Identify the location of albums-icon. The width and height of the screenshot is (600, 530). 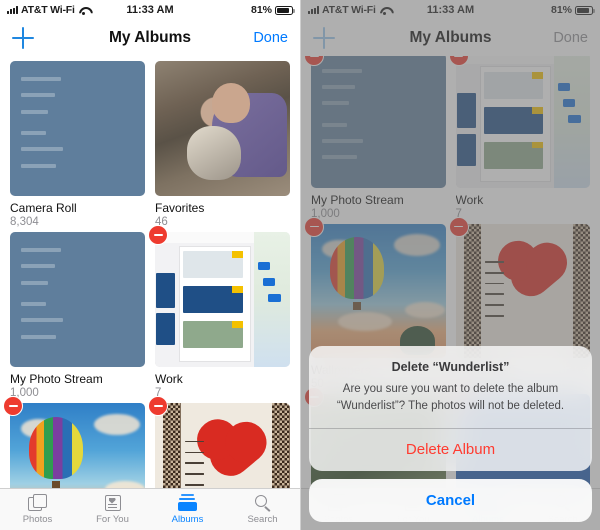
(187, 503).